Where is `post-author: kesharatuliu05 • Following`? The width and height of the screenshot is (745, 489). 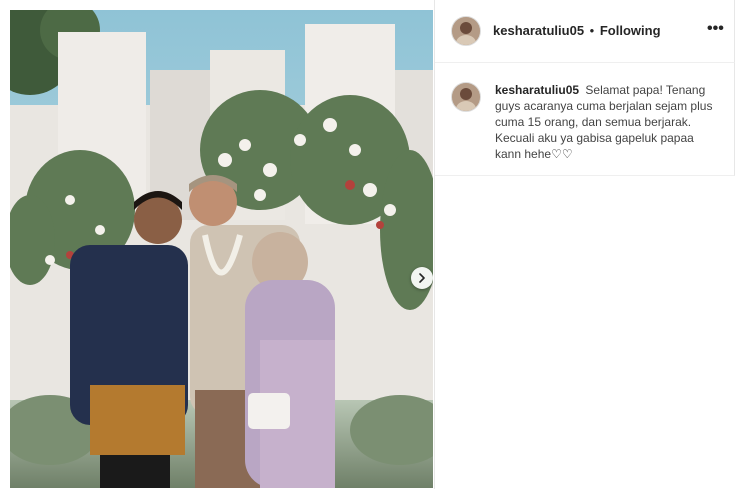
post-author: kesharatuliu05 • Following is located at coordinates (577, 30).